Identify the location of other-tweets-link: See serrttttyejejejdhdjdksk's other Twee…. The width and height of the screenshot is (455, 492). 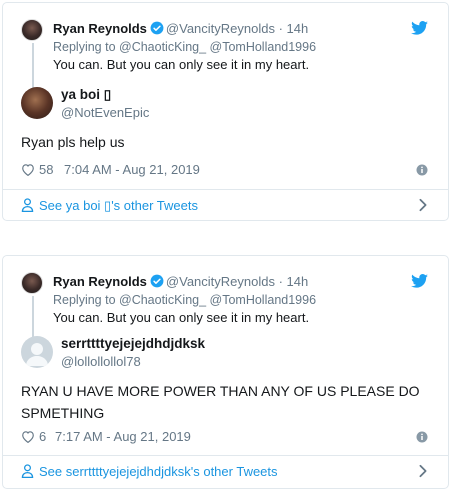
(225, 472).